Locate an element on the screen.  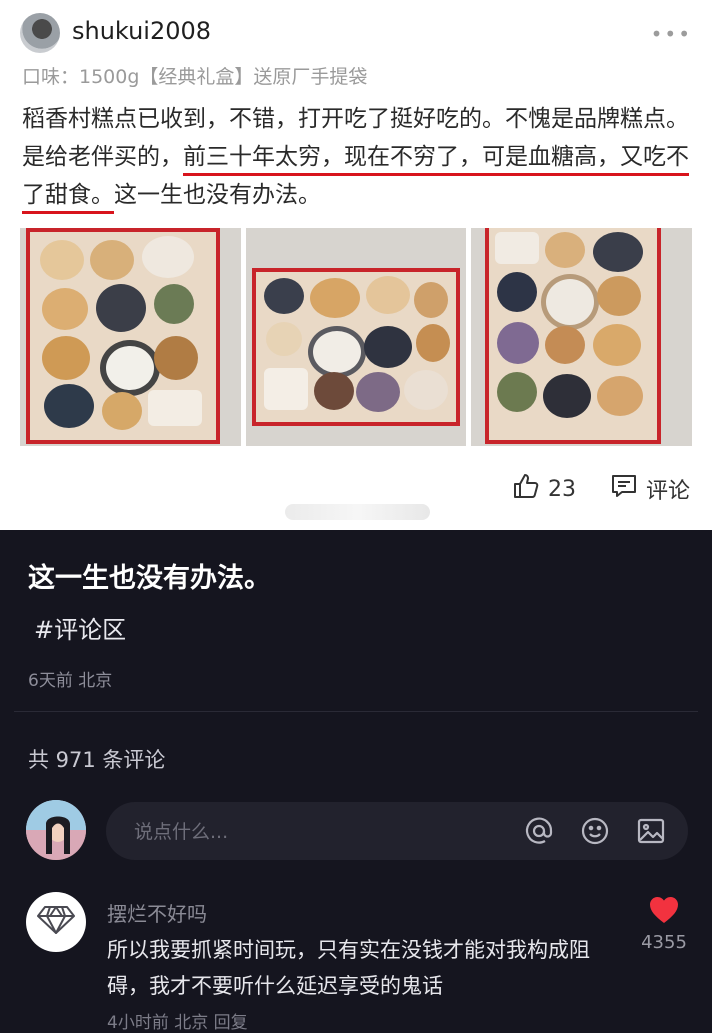
avatar is located at coordinates (56, 830).